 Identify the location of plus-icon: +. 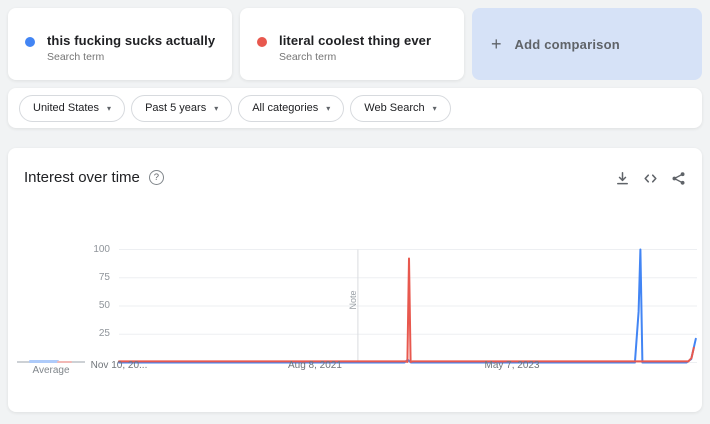
(496, 43).